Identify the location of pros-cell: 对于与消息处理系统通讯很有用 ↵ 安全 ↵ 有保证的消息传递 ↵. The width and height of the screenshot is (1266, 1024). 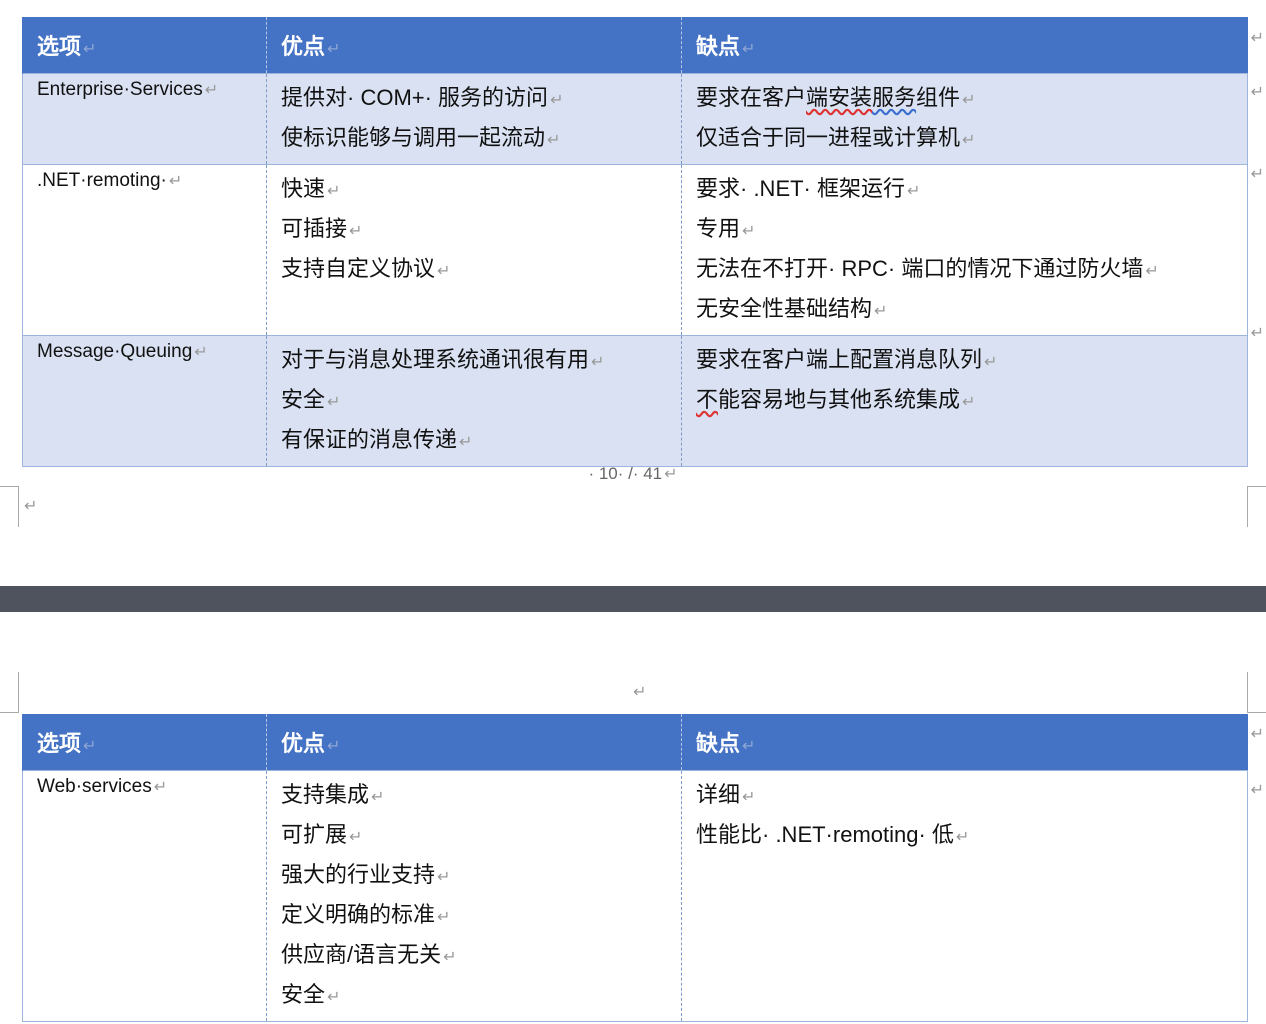
(474, 400).